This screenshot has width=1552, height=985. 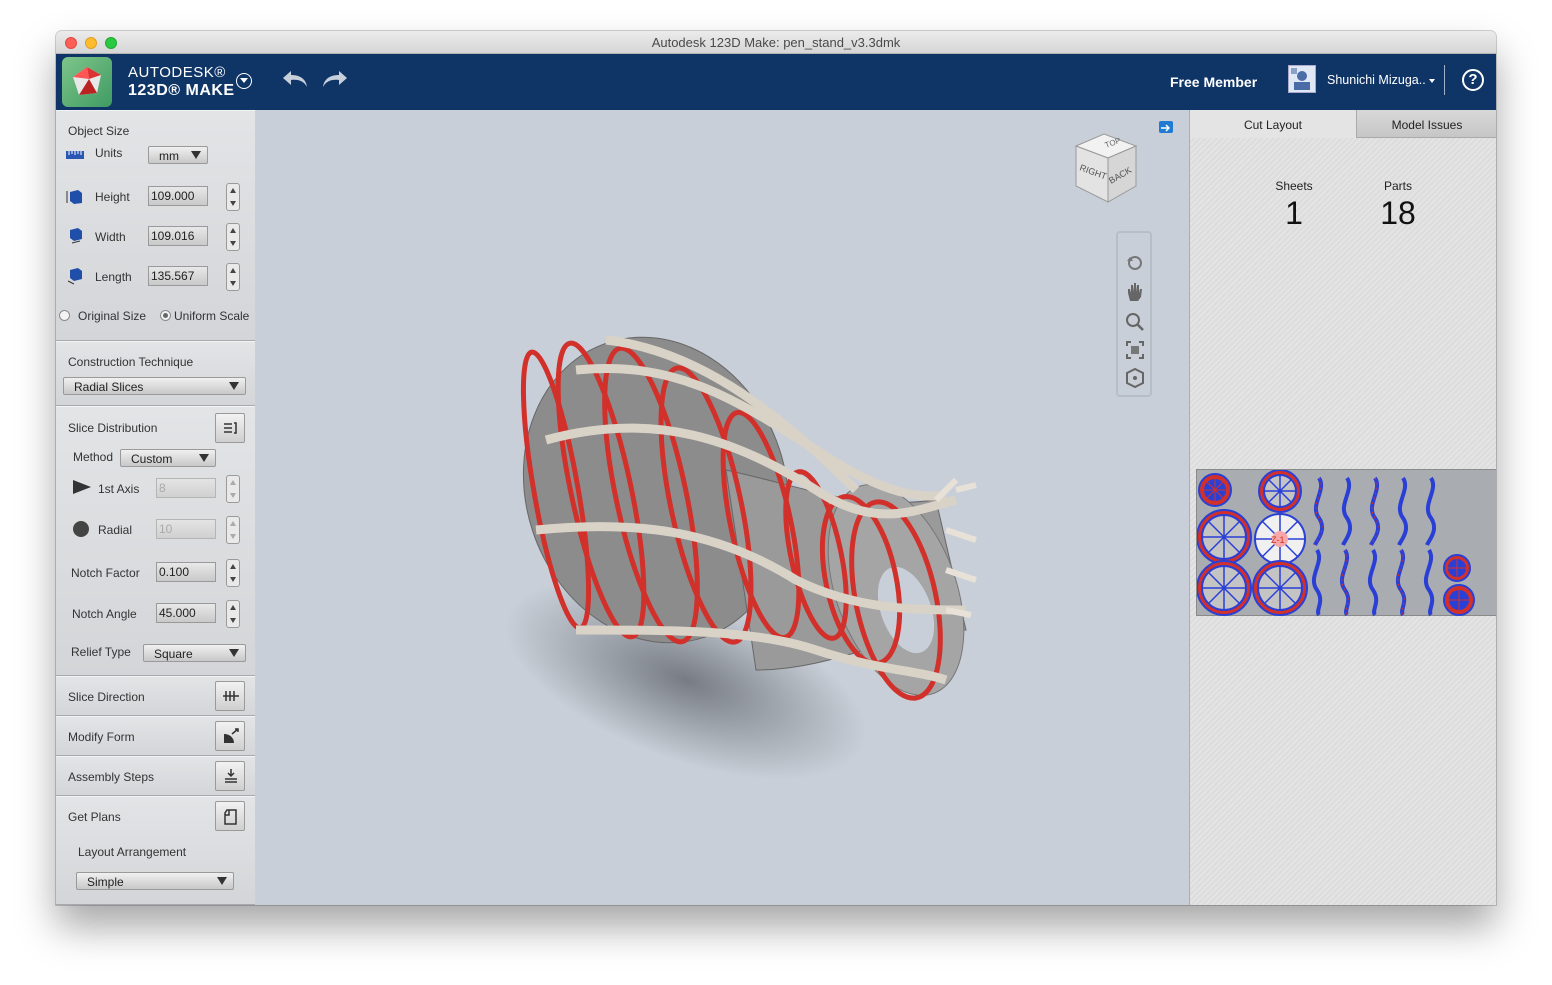 What do you see at coordinates (1135, 322) in the screenshot?
I see `zoom-icon` at bounding box center [1135, 322].